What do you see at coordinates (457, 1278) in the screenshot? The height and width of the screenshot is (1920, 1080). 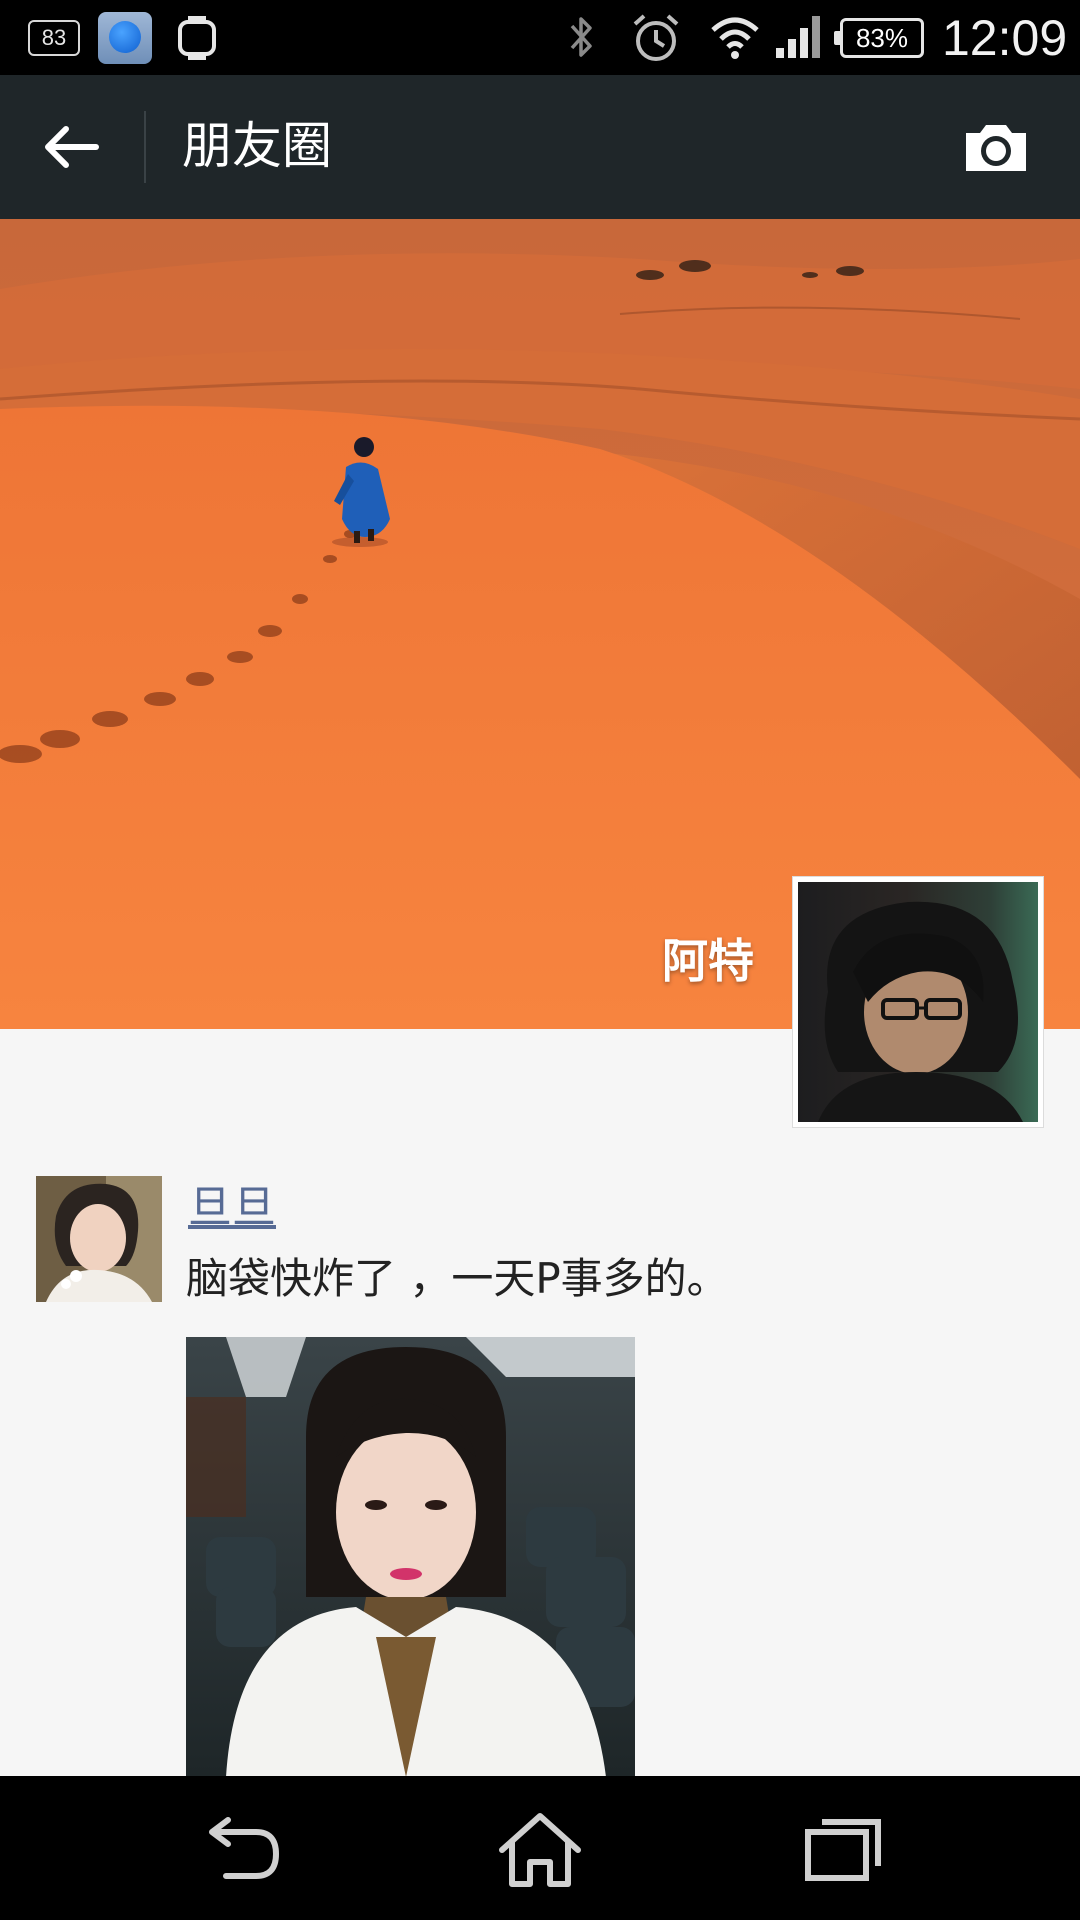 I see `post-text: 脑袋快炸了 ，一天P事多的。` at bounding box center [457, 1278].